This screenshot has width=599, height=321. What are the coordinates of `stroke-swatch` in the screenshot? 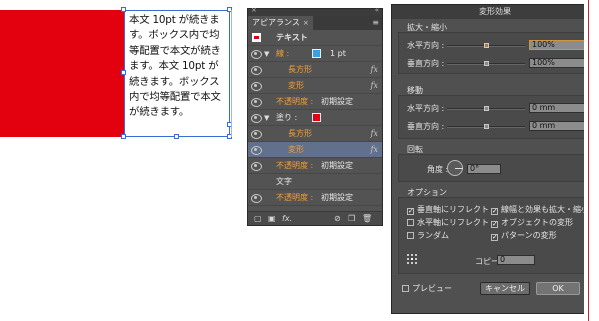 It's located at (316, 53).